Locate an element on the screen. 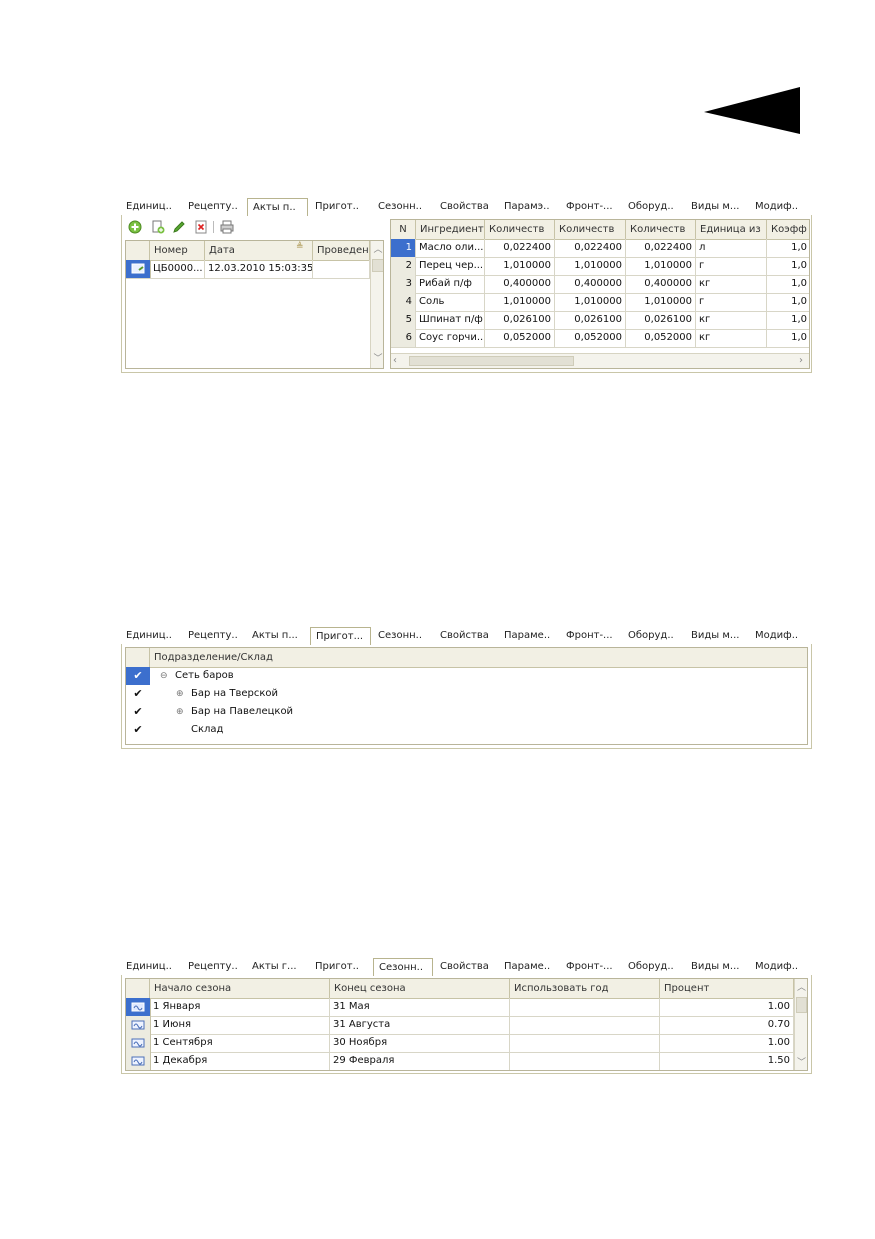 Image resolution: width=875 pixels, height=1239 pixels. table-row: 1 Декабря 29 Февраля 1.50 is located at coordinates (460, 1061).